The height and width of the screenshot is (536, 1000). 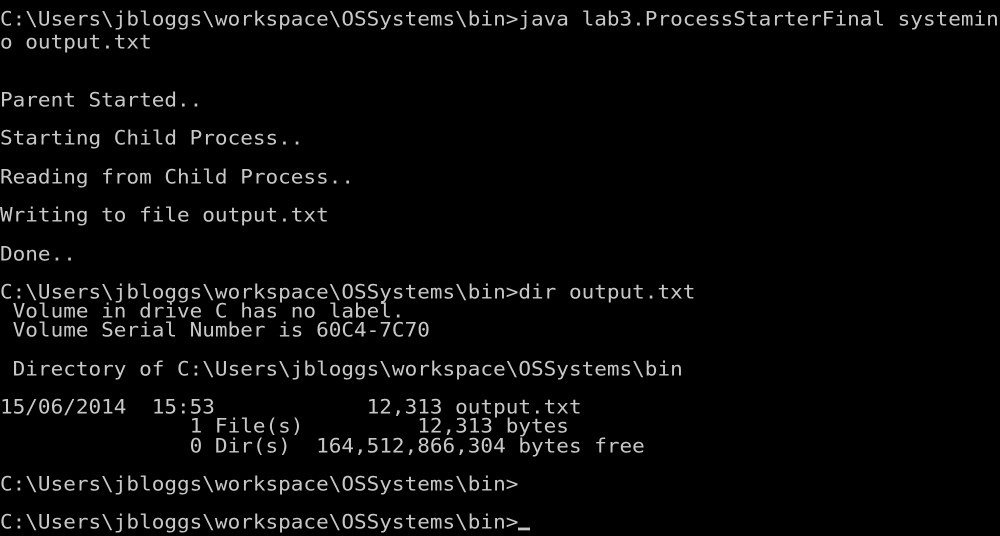 I want to click on console-line: 1 File(s) 12,313 bytes, so click(x=284, y=426).